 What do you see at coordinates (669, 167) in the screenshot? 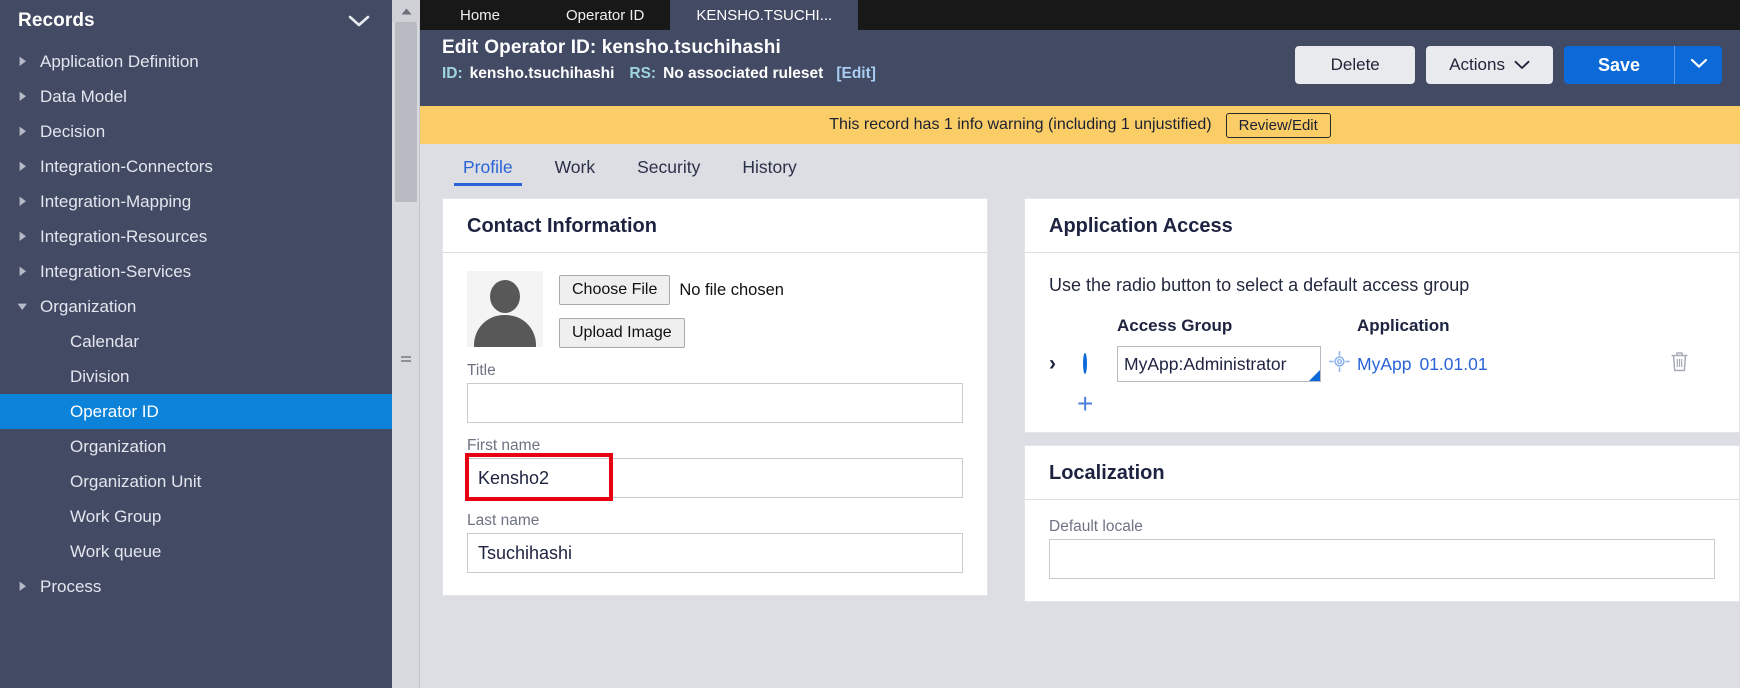
I see `tab-label: Security` at bounding box center [669, 167].